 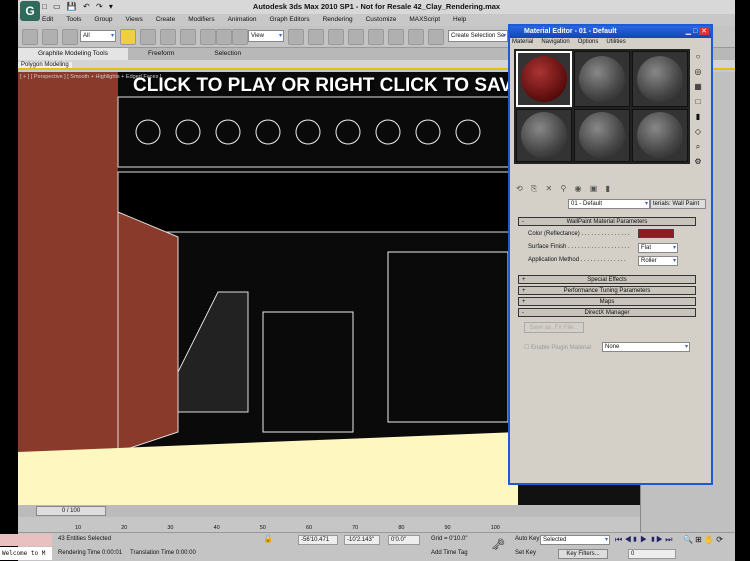 What do you see at coordinates (416, 37) in the screenshot?
I see `spinner-snap-icon` at bounding box center [416, 37].